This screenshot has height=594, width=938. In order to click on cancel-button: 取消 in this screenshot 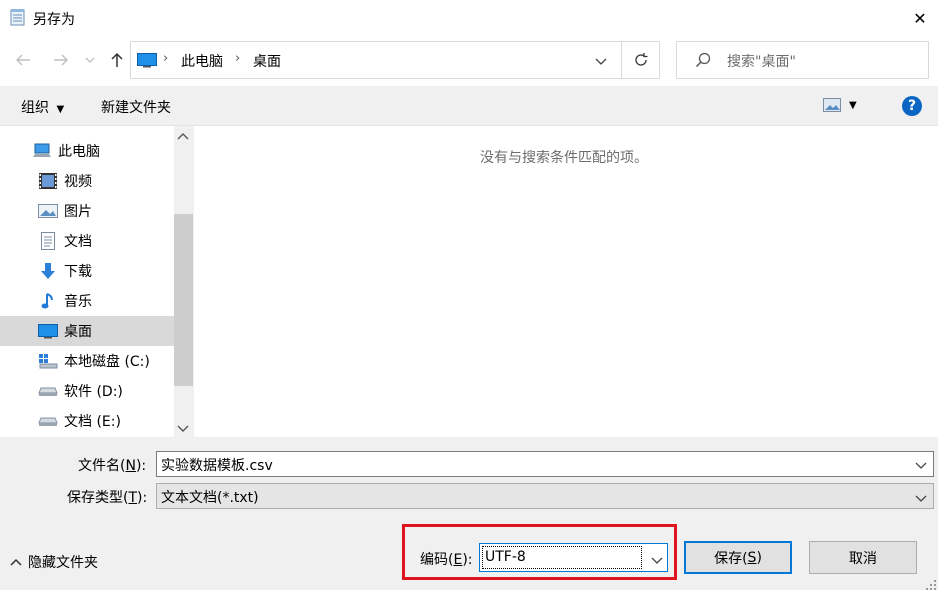, I will do `click(863, 557)`.